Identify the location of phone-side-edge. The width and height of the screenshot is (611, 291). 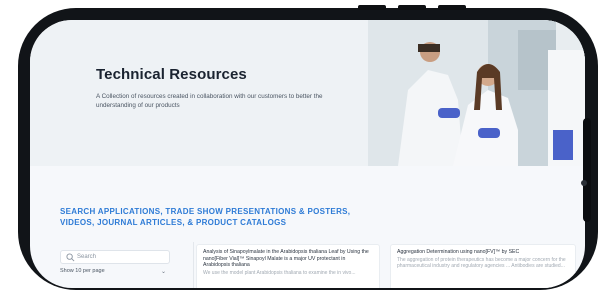
(587, 170).